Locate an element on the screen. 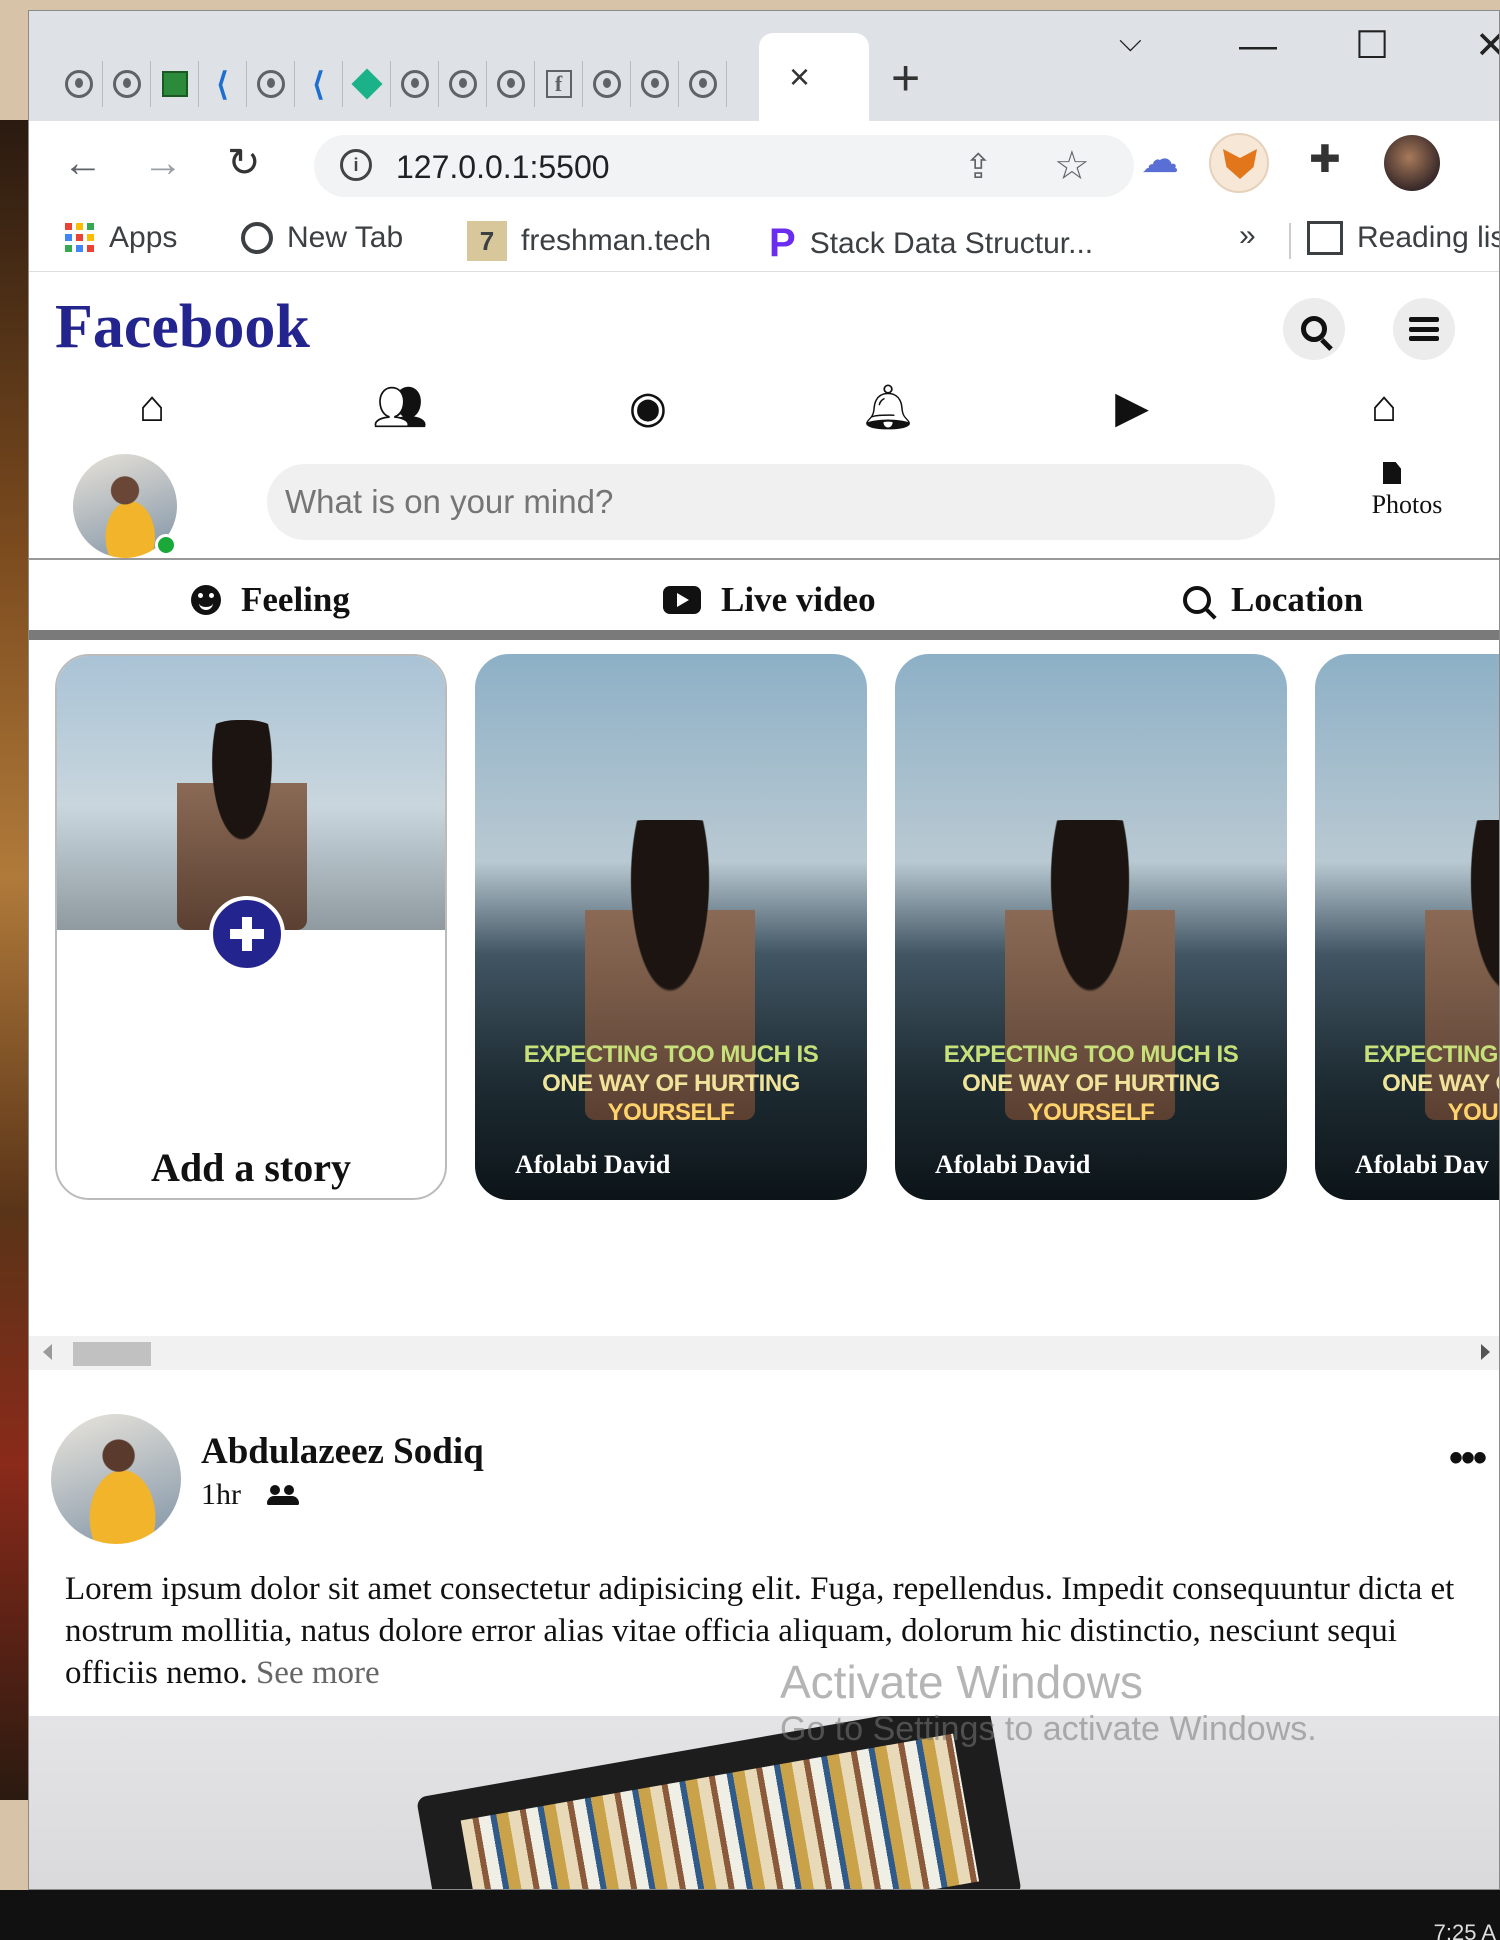 This screenshot has height=1940, width=1500. active-tab is located at coordinates (814, 77).